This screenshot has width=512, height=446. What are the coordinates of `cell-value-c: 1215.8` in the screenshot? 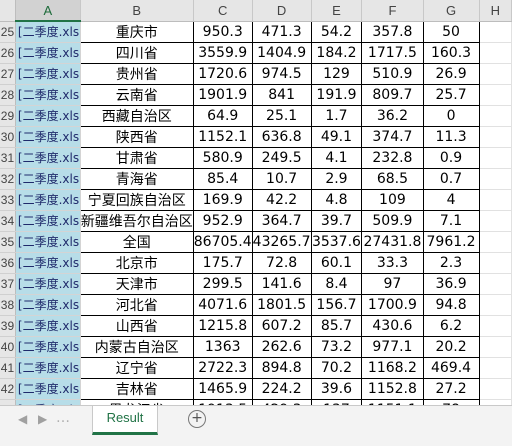 It's located at (223, 326).